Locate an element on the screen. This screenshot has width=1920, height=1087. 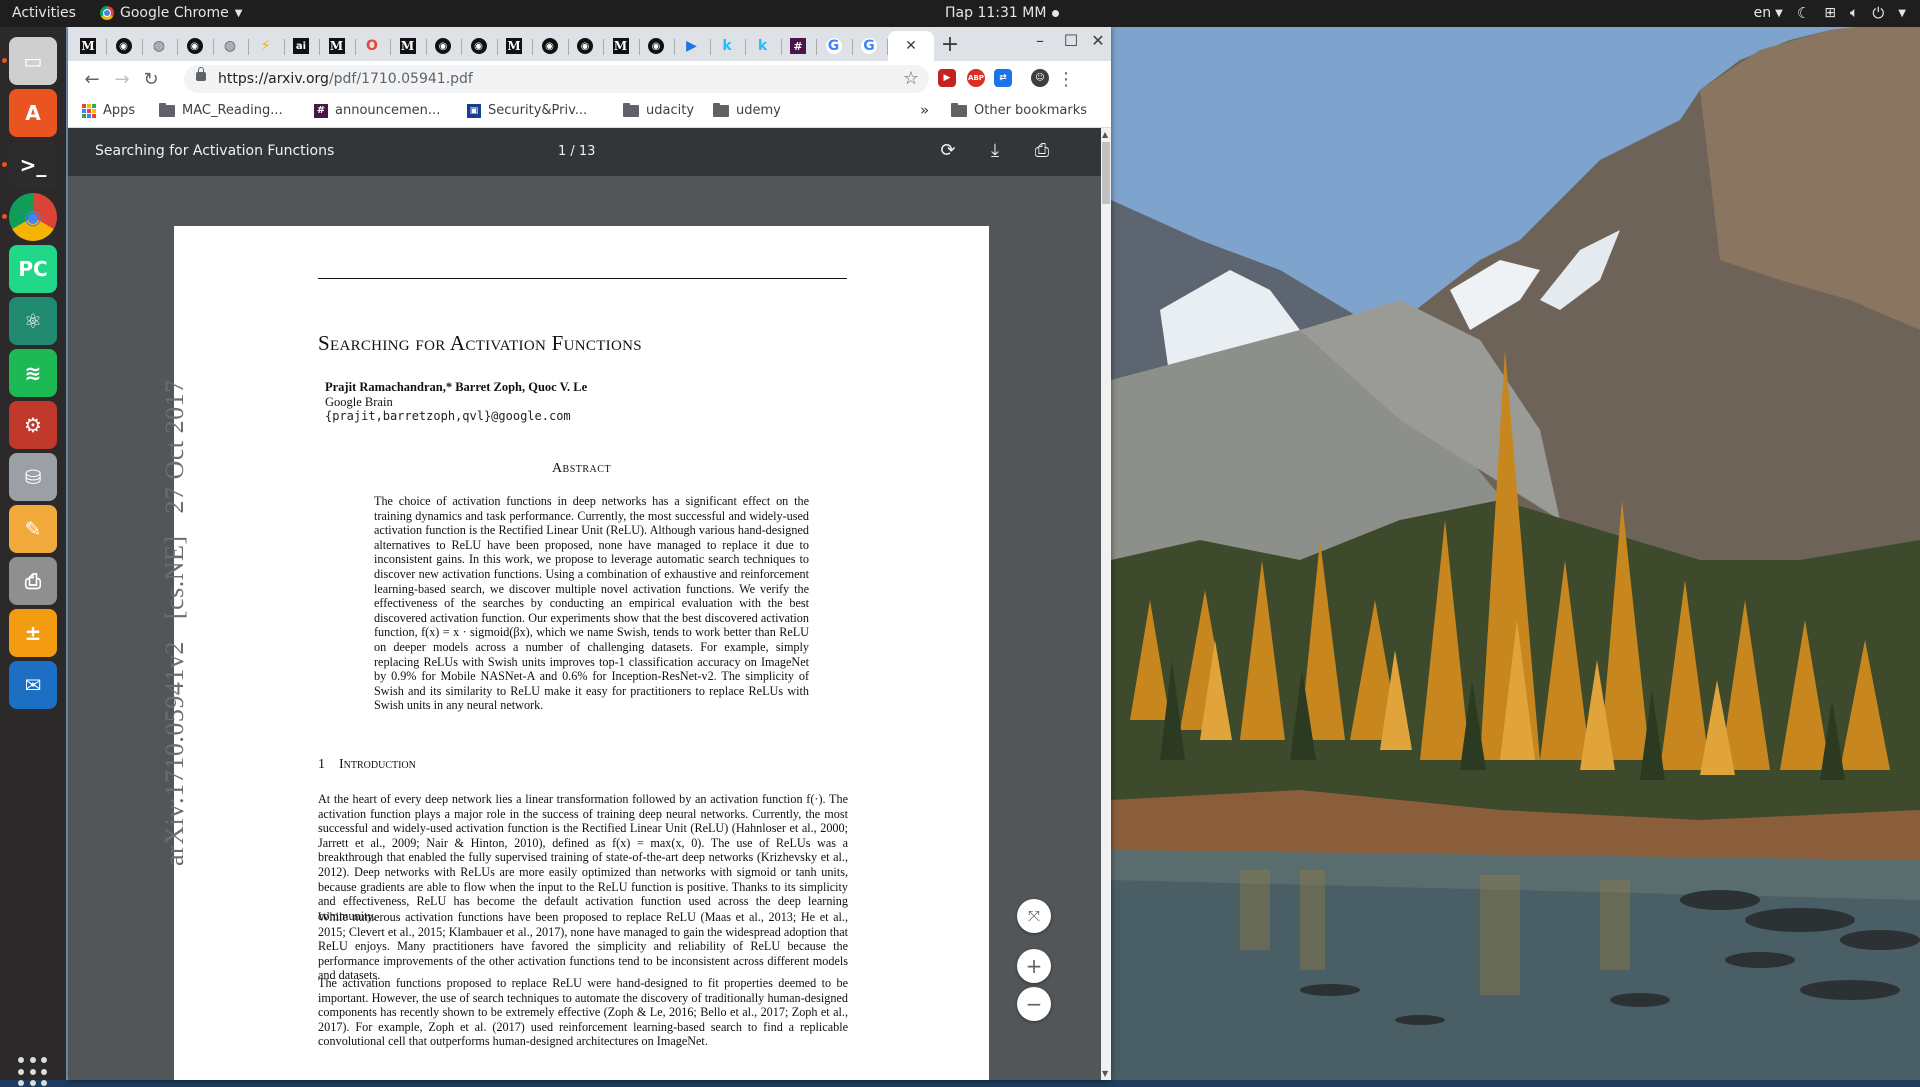
menu-kebab-icon: ⋮ is located at coordinates (1066, 79).